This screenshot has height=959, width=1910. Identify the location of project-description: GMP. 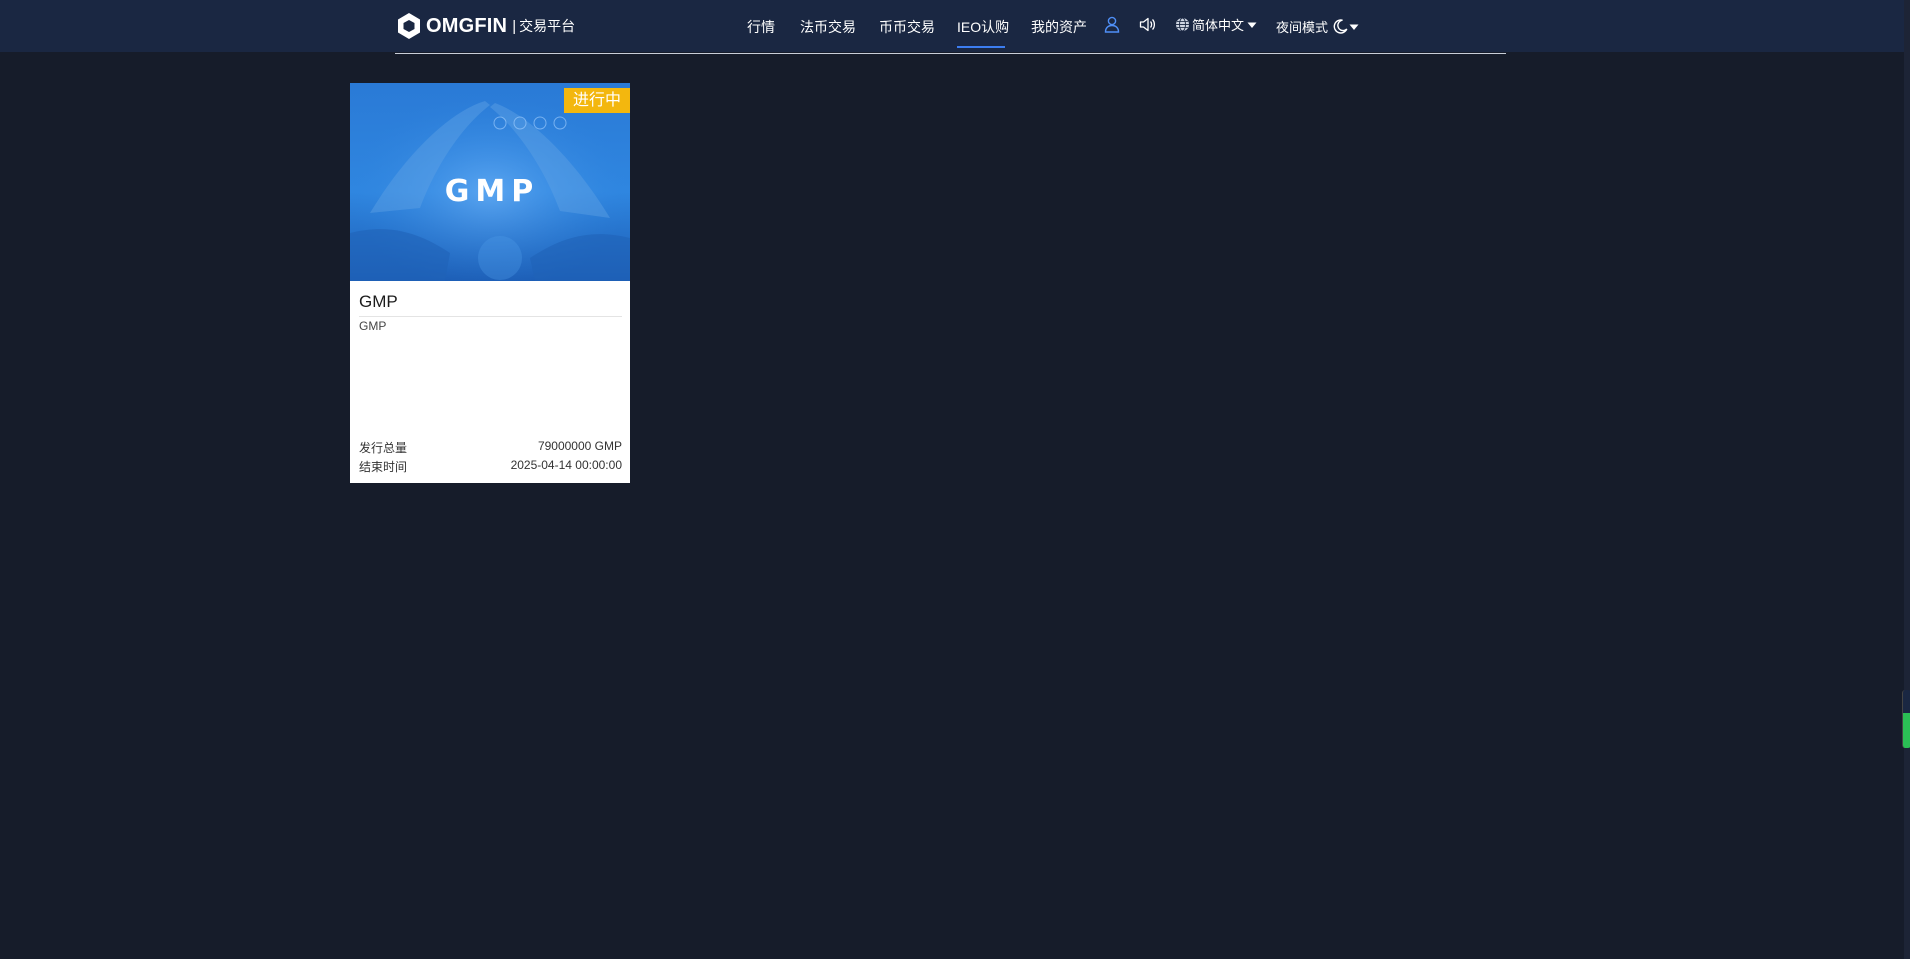
(373, 326).